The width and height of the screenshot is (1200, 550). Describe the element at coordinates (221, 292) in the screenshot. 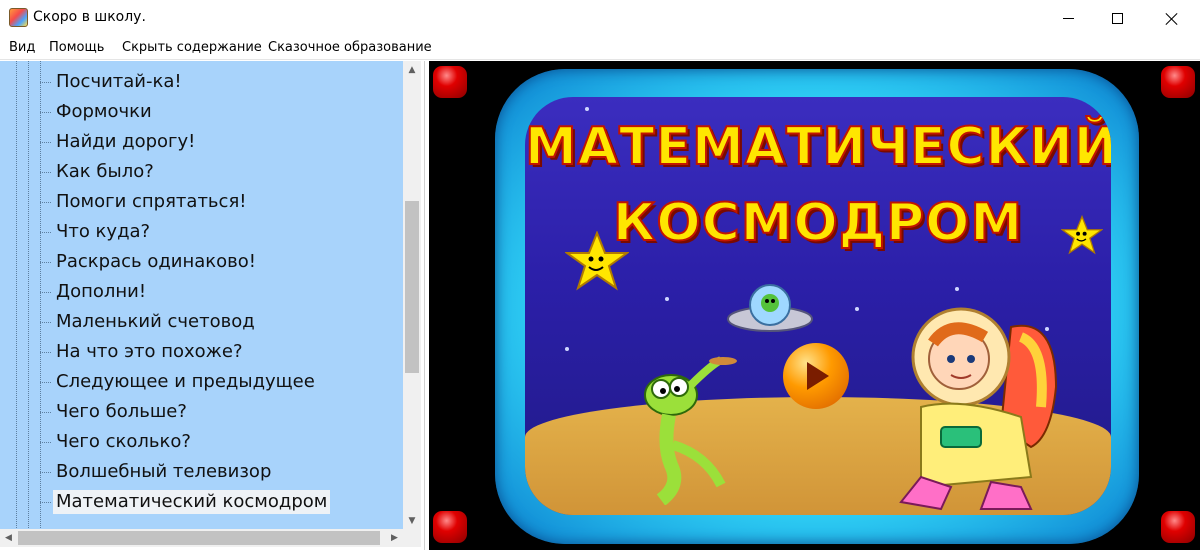

I see `tree-item: Дополни!` at that location.